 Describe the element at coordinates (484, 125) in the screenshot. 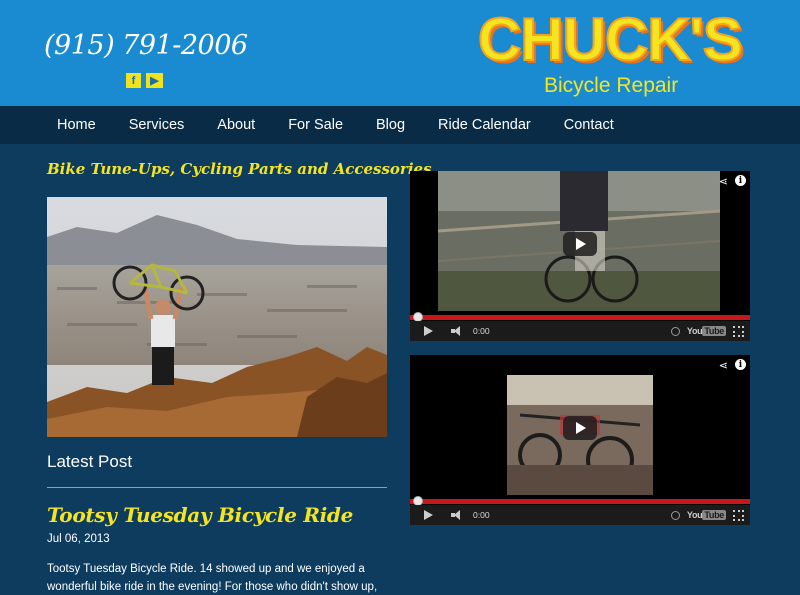

I see `nav-ride-calendar: Ride Calendar` at that location.